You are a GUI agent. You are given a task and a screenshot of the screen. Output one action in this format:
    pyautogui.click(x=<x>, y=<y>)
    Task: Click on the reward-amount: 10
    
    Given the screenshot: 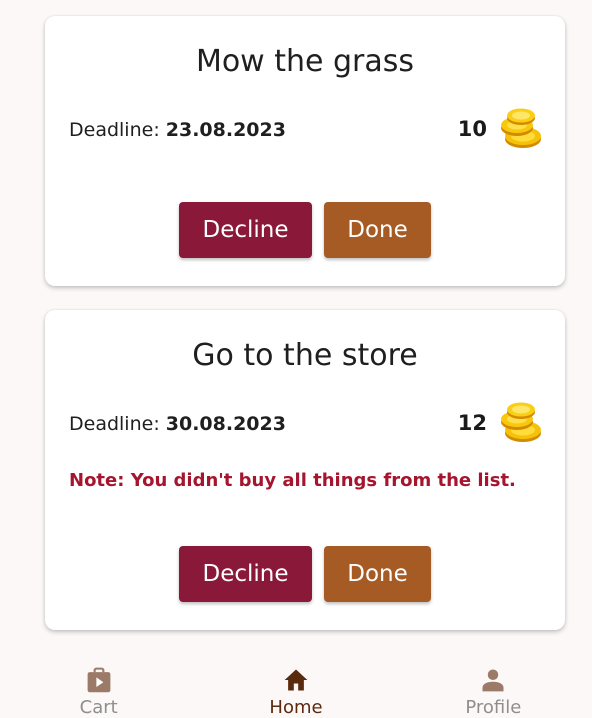 What is the action you would take?
    pyautogui.click(x=472, y=129)
    